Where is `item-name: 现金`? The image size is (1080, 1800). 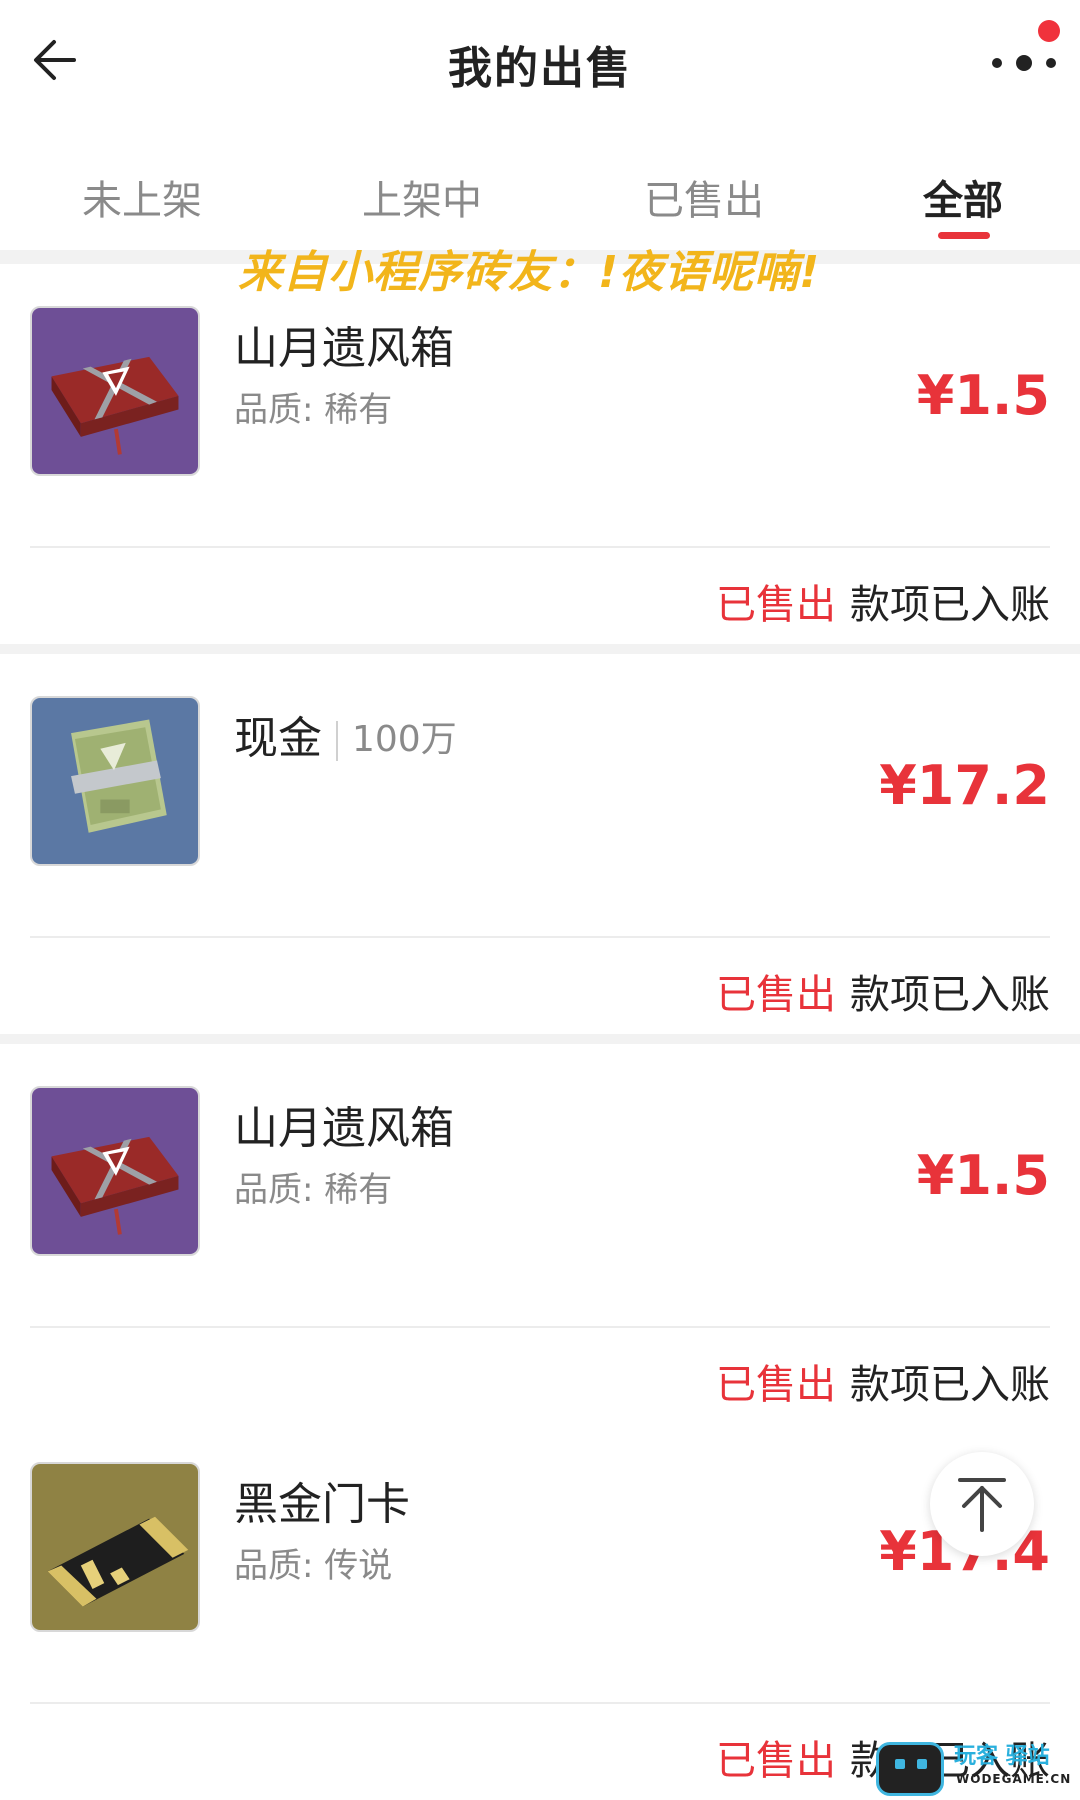
item-name: 现金 is located at coordinates (278, 738).